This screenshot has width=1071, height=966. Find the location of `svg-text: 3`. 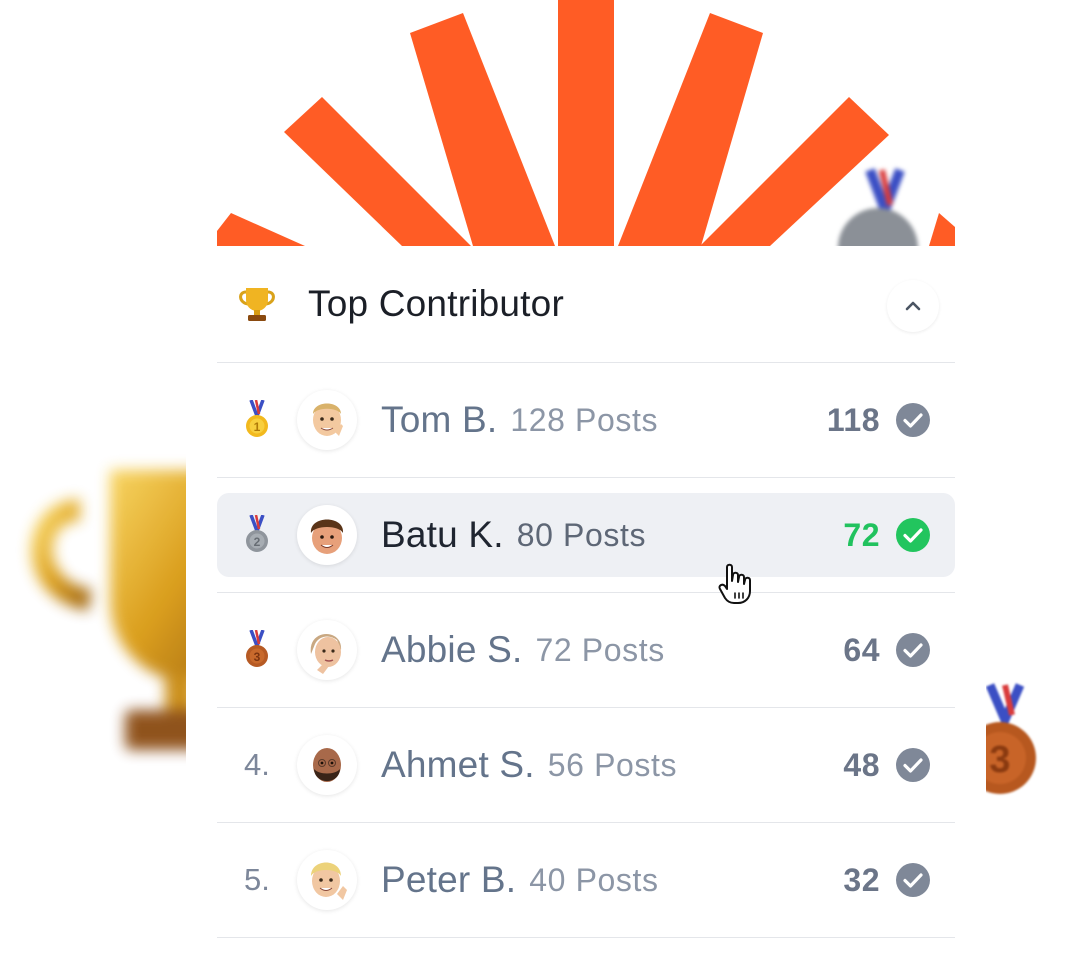

svg-text: 3 is located at coordinates (999, 760).